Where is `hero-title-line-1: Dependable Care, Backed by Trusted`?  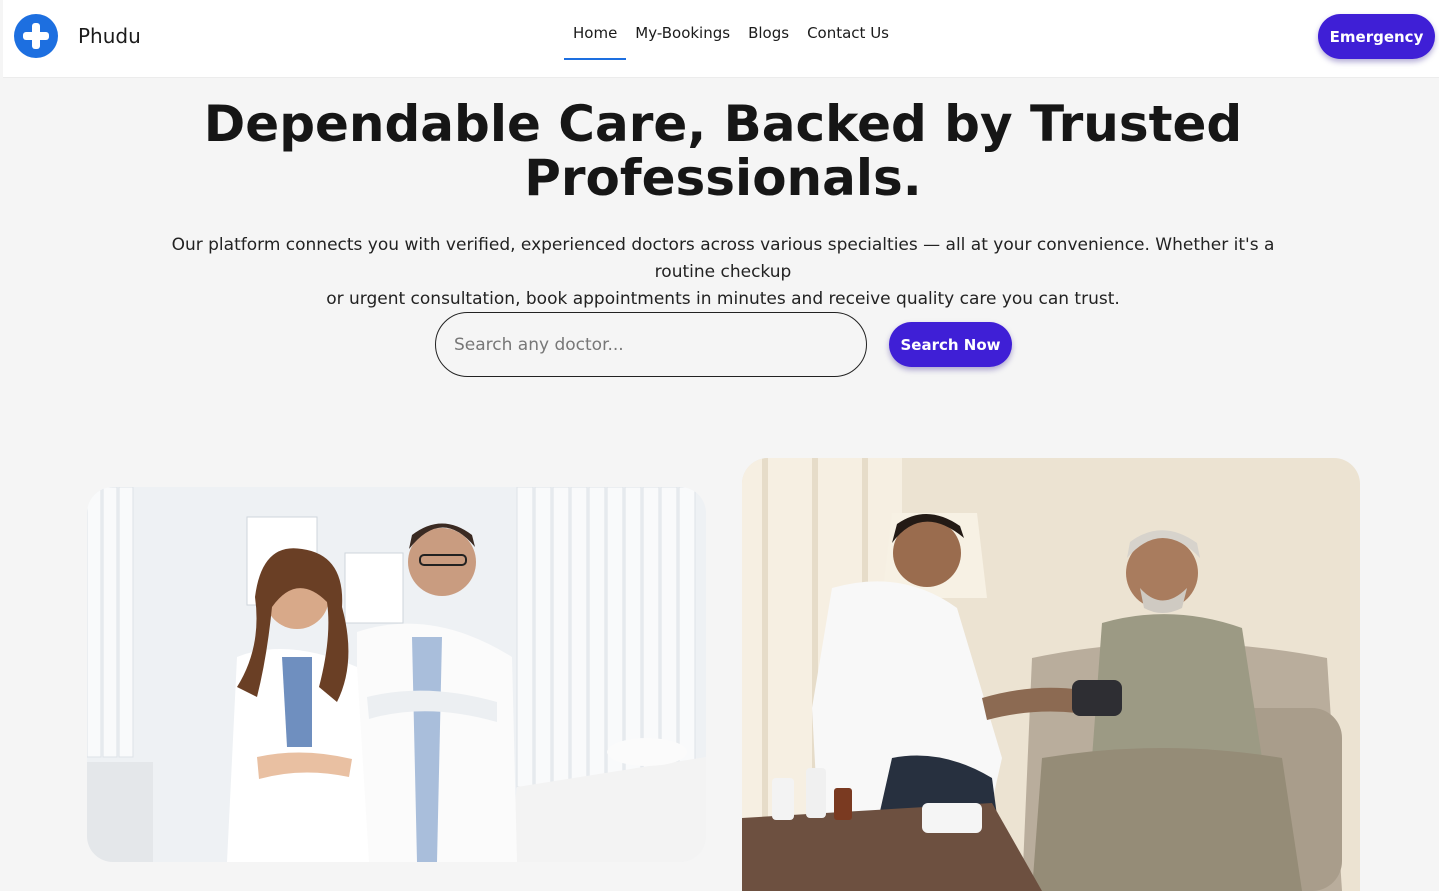
hero-title-line-1: Dependable Care, Backed by Trusted is located at coordinates (723, 124).